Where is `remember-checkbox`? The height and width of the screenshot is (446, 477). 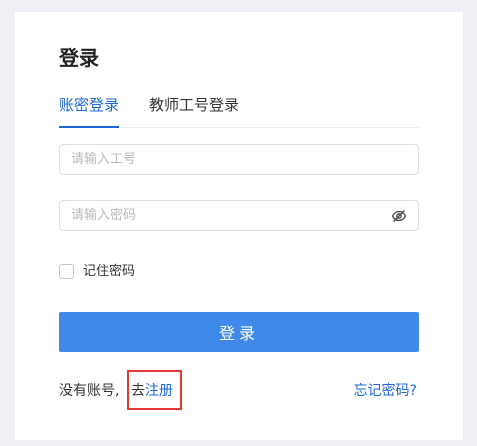 remember-checkbox is located at coordinates (66, 271).